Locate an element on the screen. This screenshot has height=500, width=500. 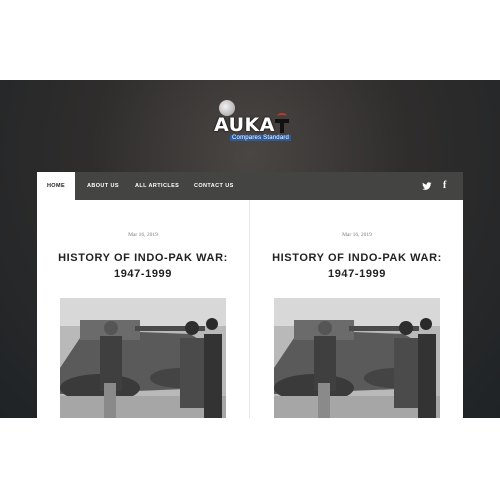
nav-item-home: HOME is located at coordinates (56, 186).